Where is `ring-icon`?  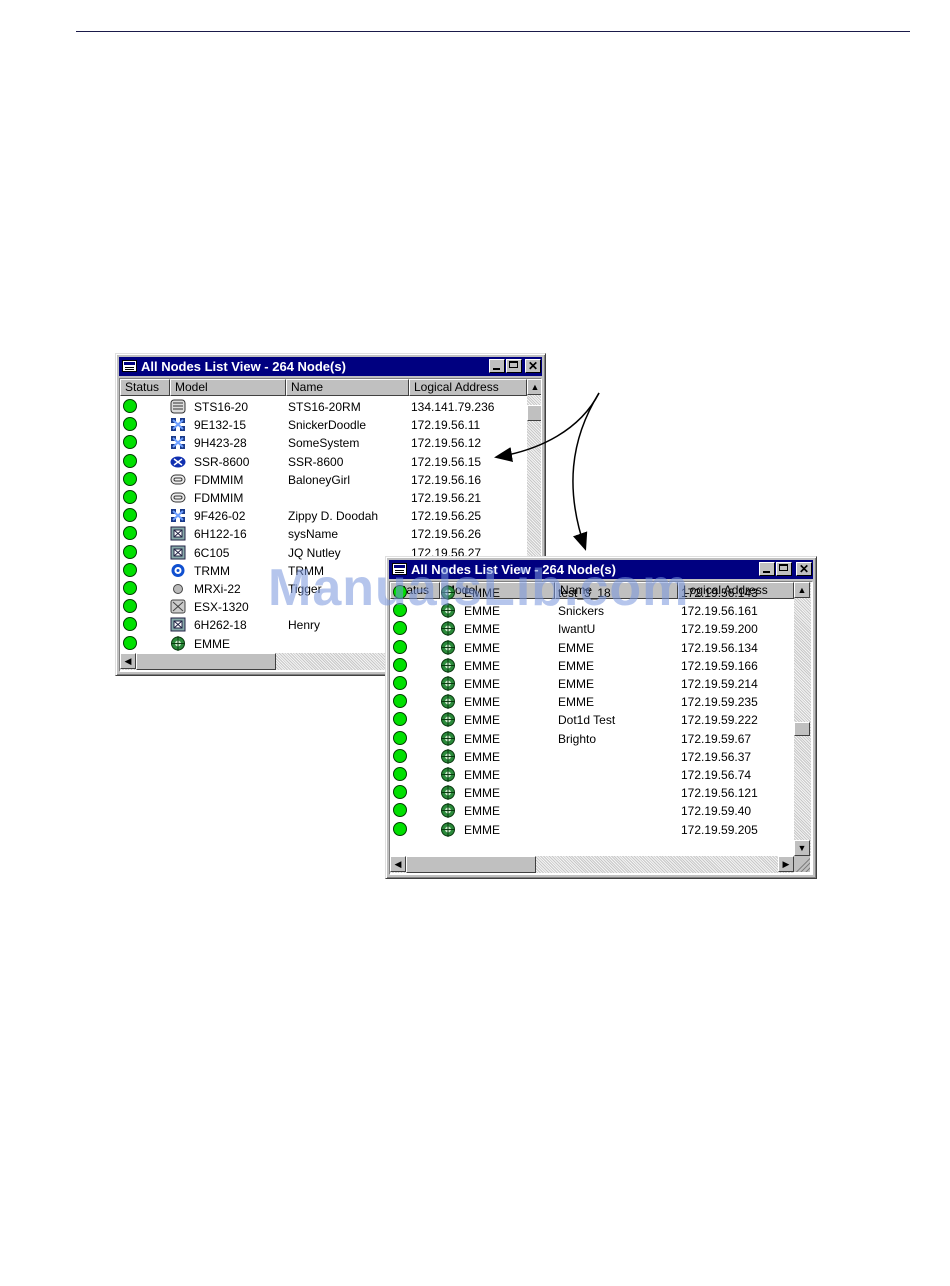 ring-icon is located at coordinates (178, 570).